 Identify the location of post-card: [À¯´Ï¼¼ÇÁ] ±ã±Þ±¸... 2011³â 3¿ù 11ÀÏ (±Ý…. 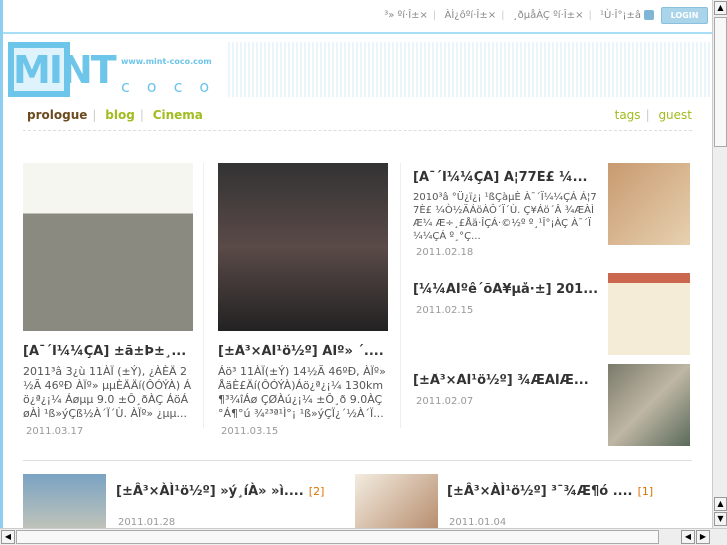
(108, 300).